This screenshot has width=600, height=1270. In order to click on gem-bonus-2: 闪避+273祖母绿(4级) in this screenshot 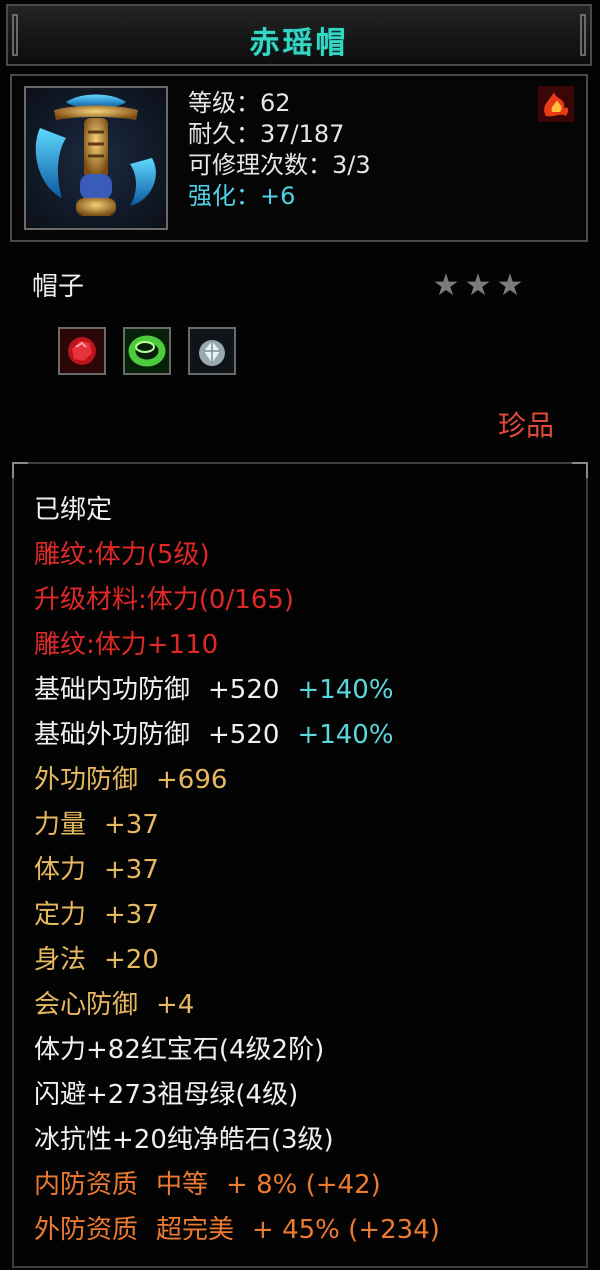, I will do `click(166, 1095)`.